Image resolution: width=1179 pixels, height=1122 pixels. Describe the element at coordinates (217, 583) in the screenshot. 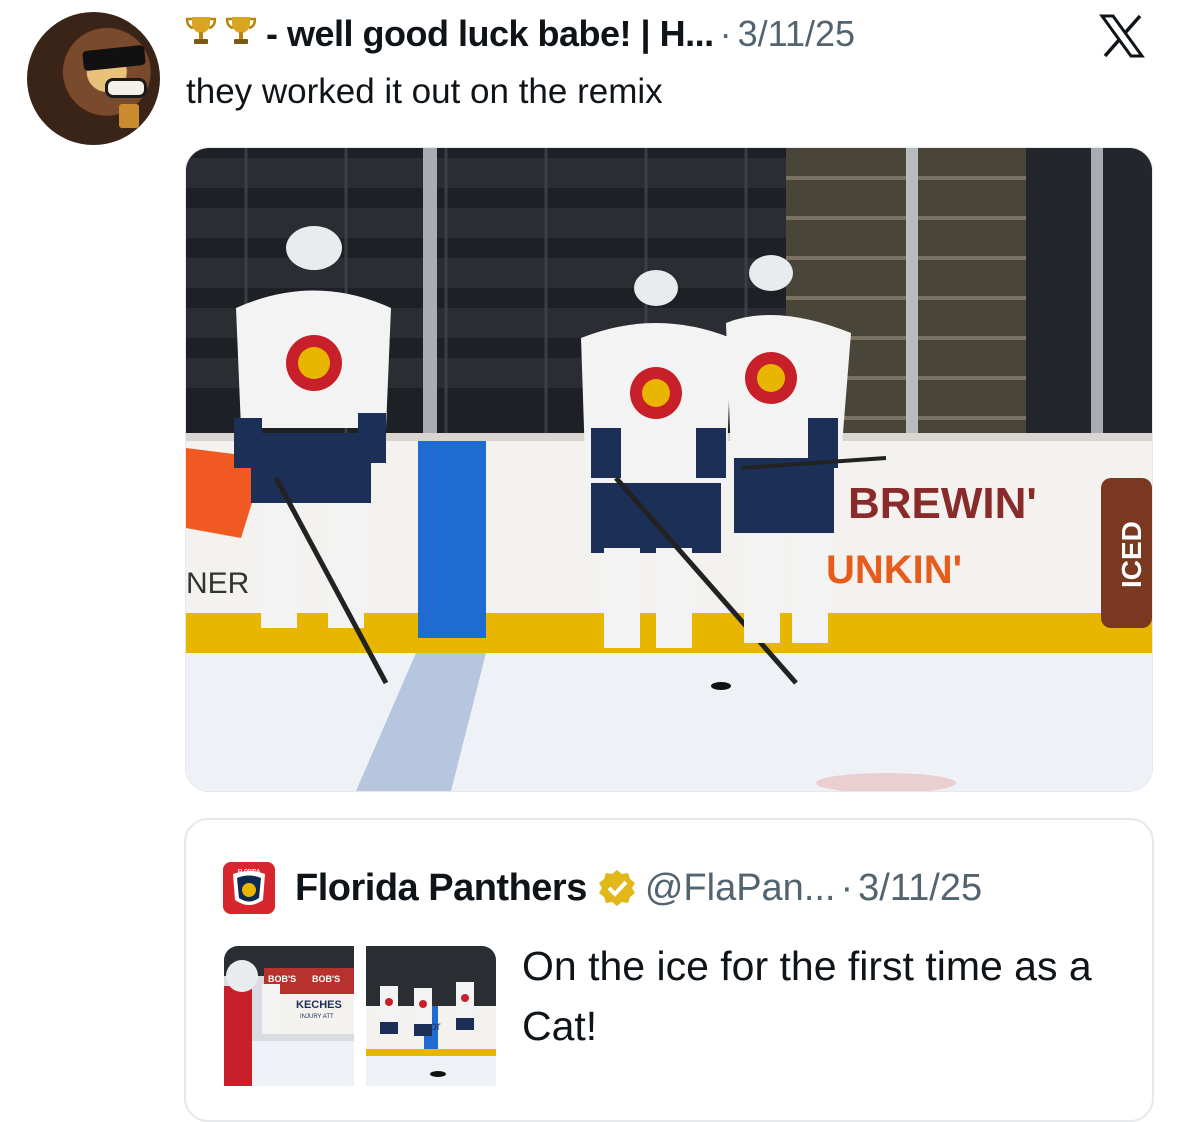

I see `board-text-left: NER` at that location.